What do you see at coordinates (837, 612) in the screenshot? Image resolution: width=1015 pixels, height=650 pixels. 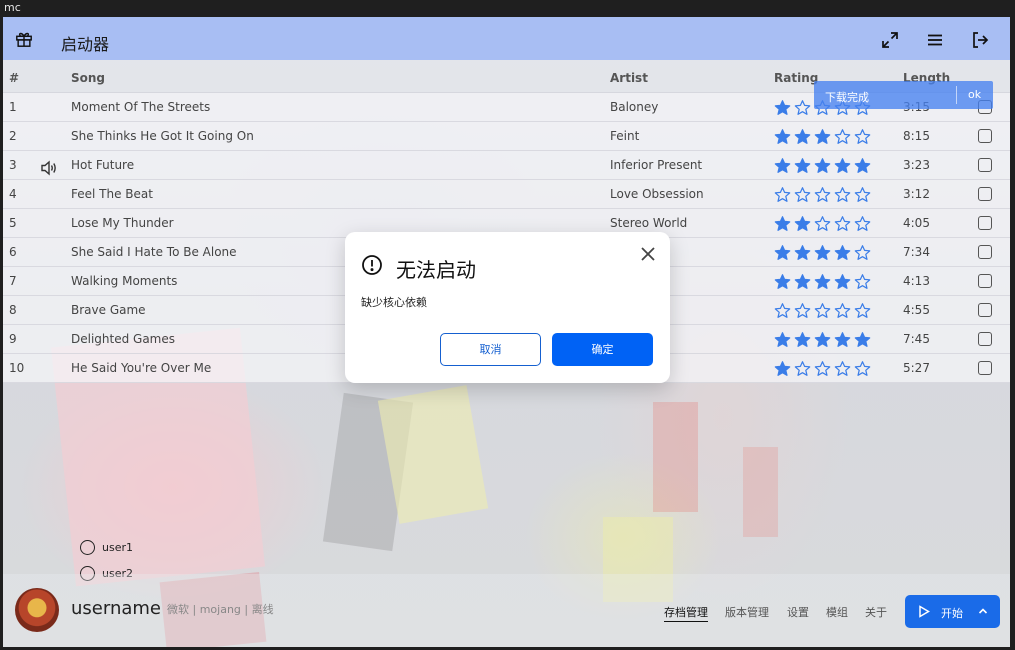 I see `nav-mods: 模组` at bounding box center [837, 612].